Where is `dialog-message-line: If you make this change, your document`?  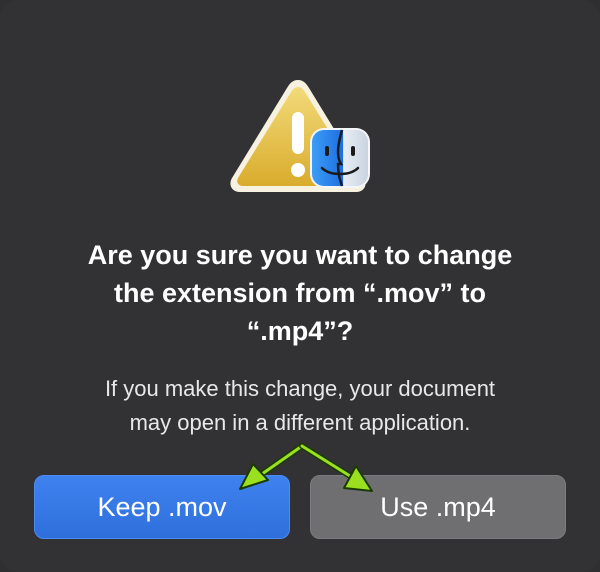 dialog-message-line: If you make this change, your document is located at coordinates (300, 388).